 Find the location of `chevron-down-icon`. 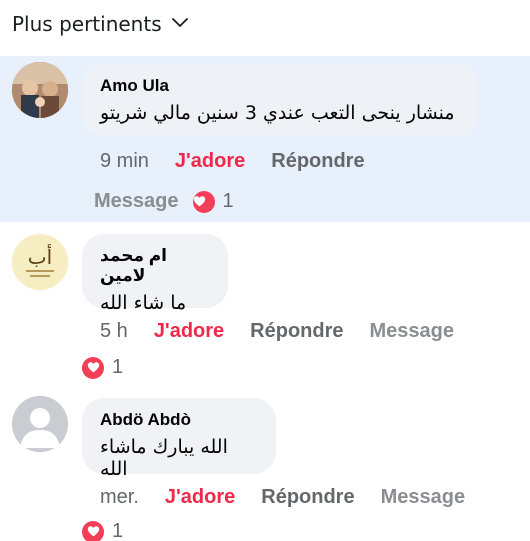

chevron-down-icon is located at coordinates (180, 24).